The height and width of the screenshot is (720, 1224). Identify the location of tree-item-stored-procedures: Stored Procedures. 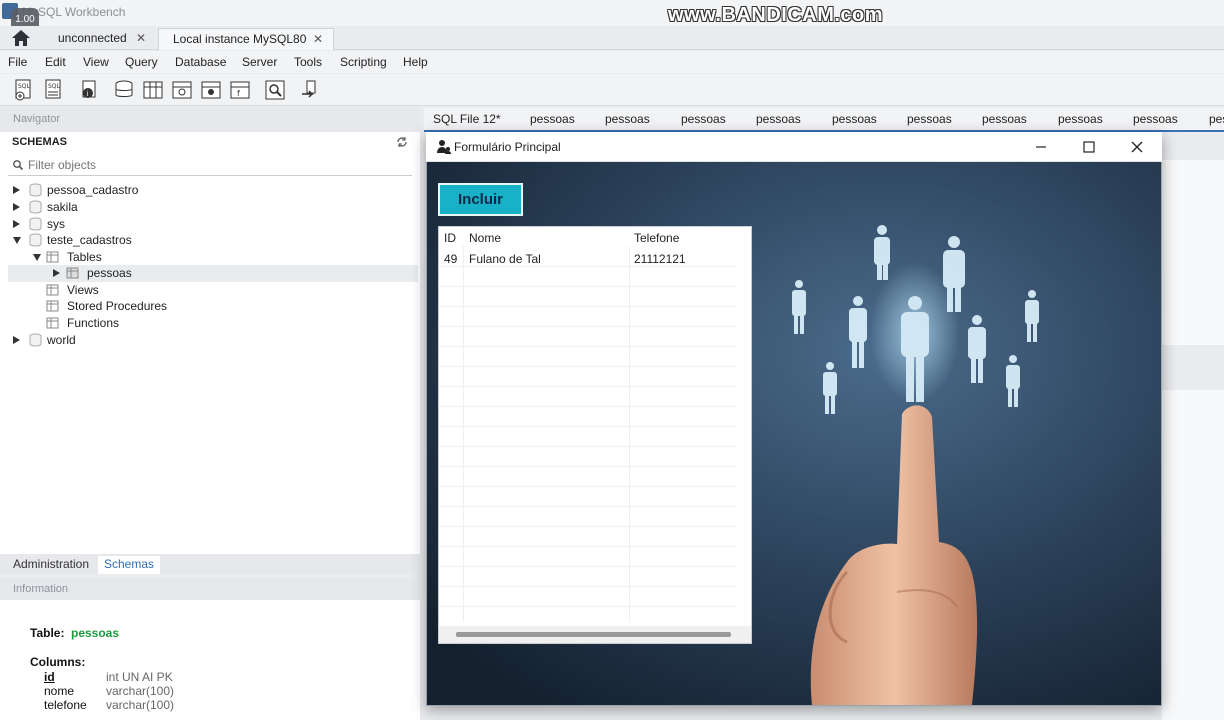
(222, 306).